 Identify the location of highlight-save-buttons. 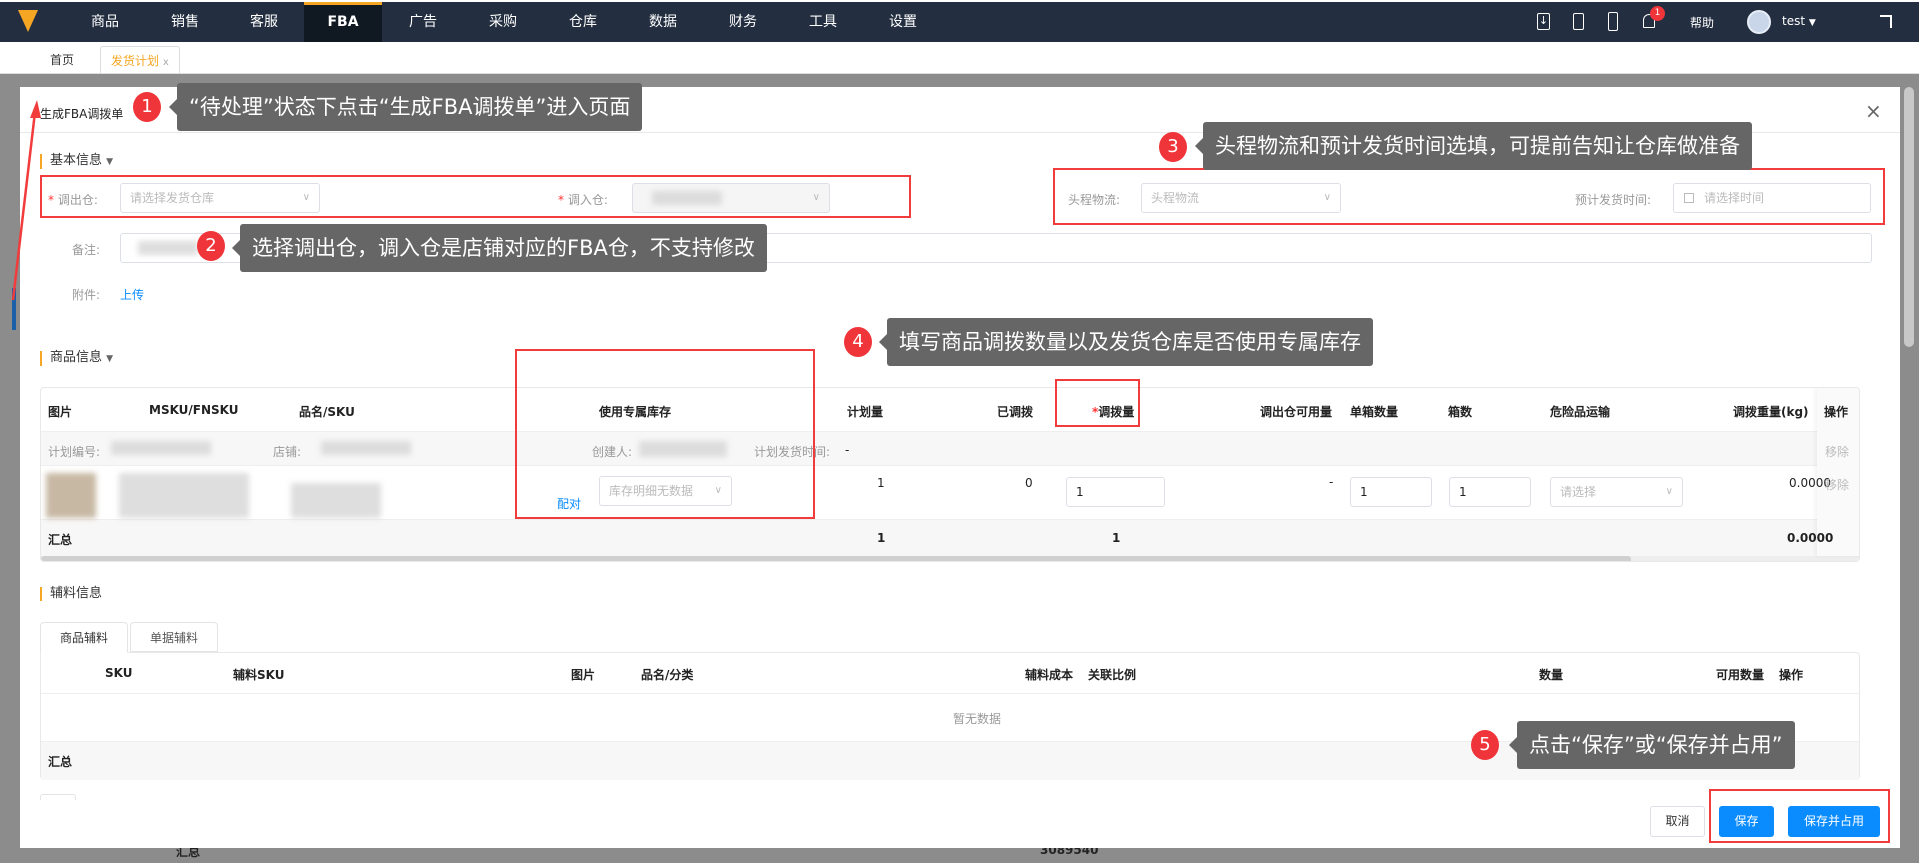
(1799, 816).